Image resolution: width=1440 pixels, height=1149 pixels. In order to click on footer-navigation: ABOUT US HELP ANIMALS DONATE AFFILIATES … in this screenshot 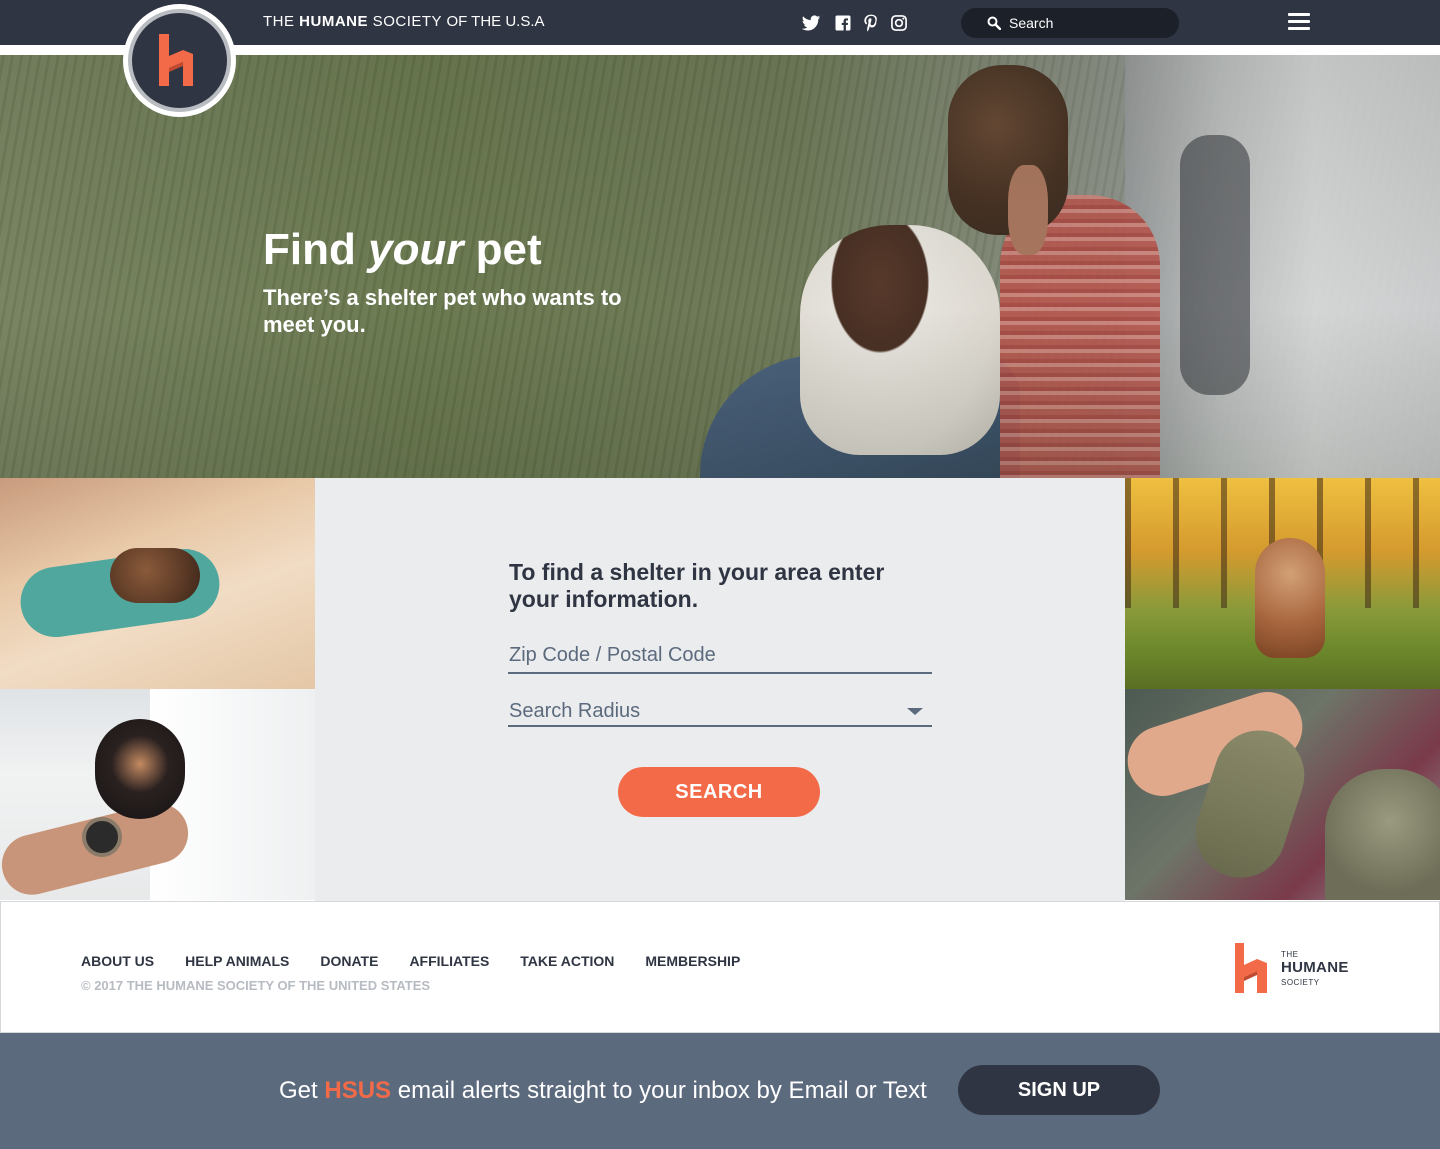, I will do `click(426, 961)`.